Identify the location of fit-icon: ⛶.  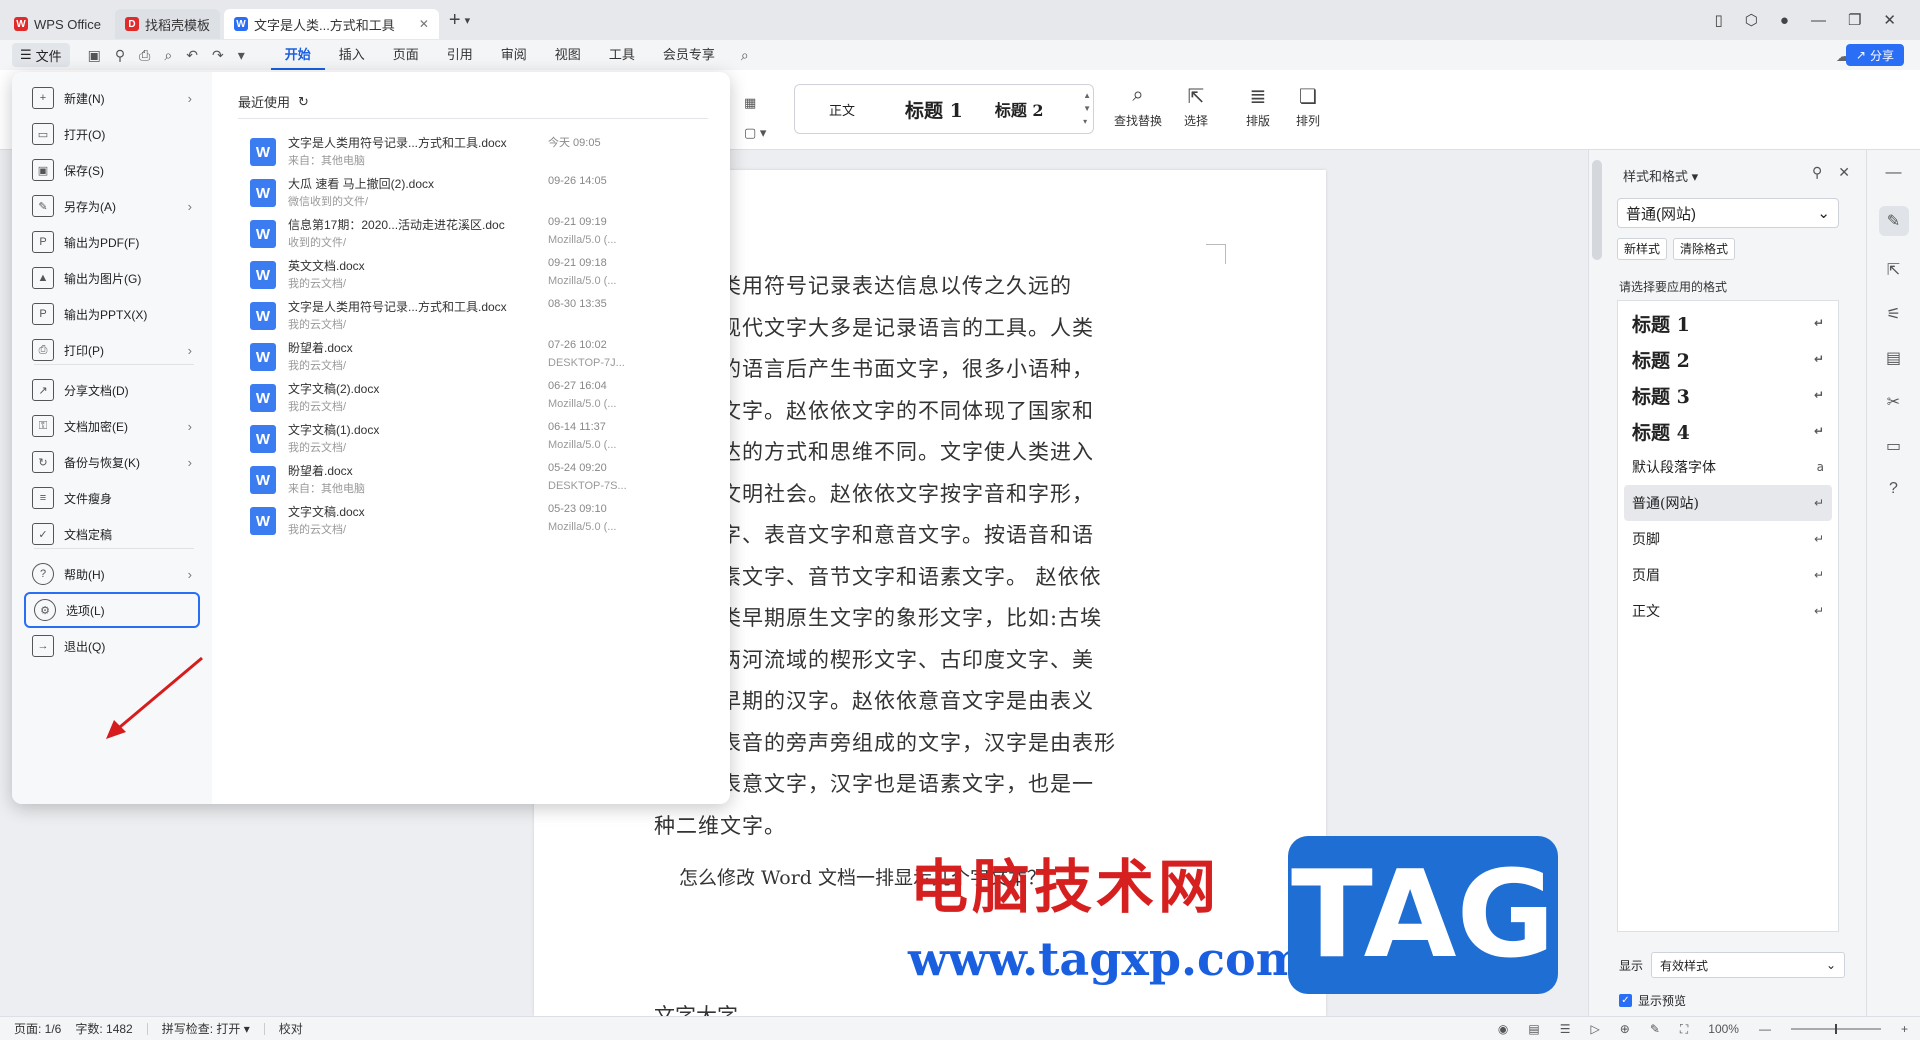
(1684, 1029).